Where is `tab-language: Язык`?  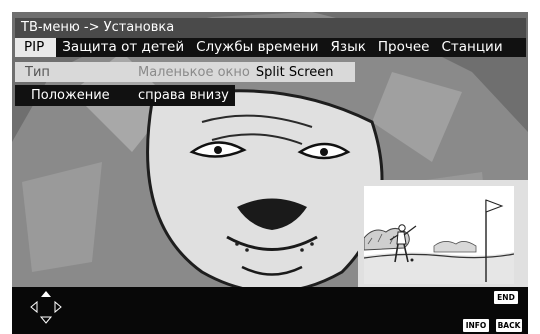 tab-language: Язык is located at coordinates (348, 47).